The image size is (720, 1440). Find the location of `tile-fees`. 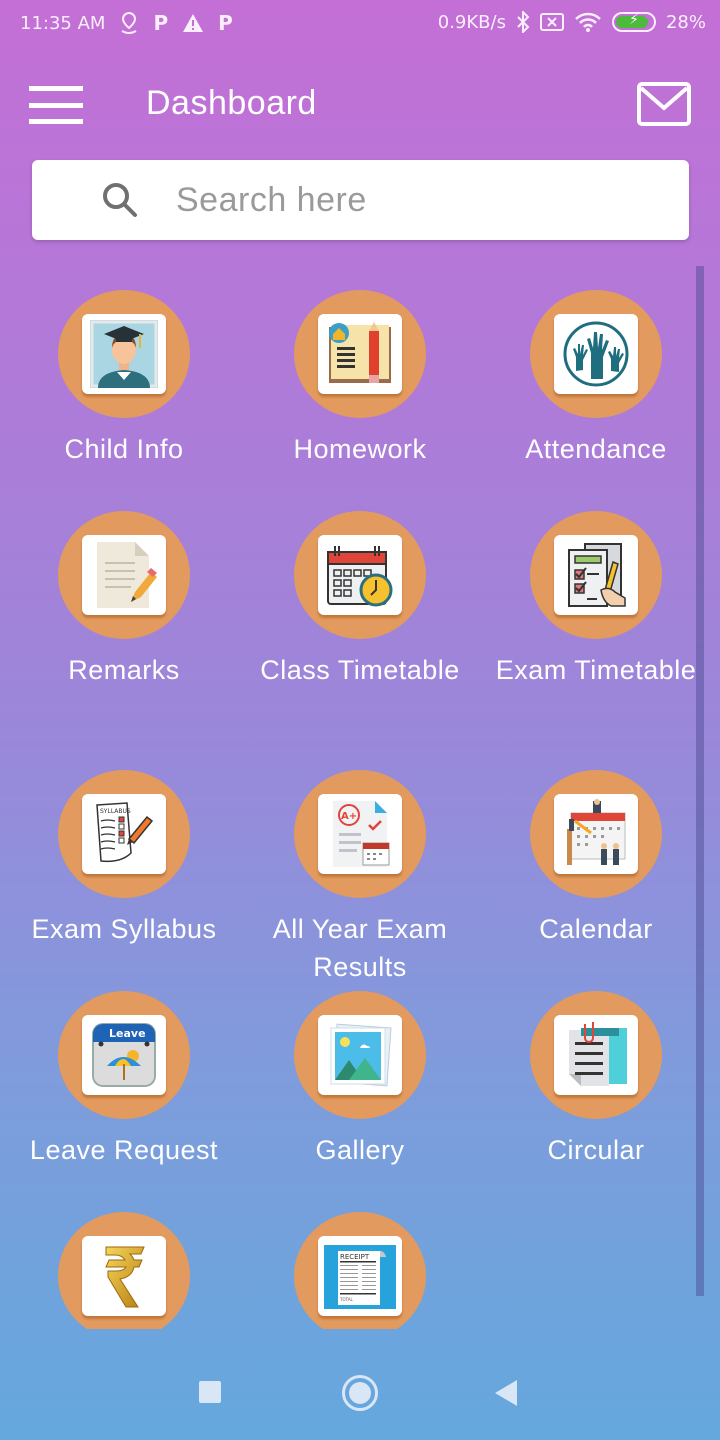

tile-fees is located at coordinates (124, 1270).